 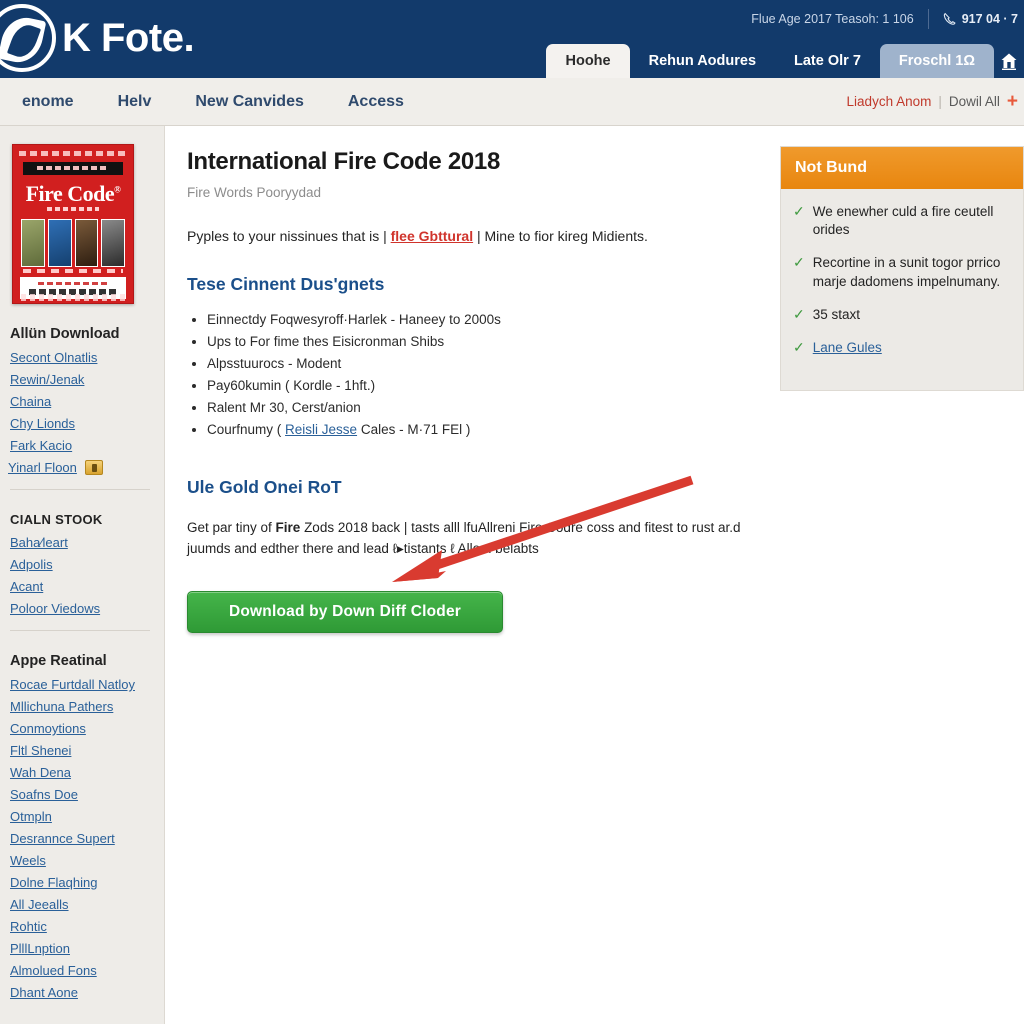 I want to click on sidebar-link-desrannce-supert: Desrannce Supert, so click(x=82, y=838).